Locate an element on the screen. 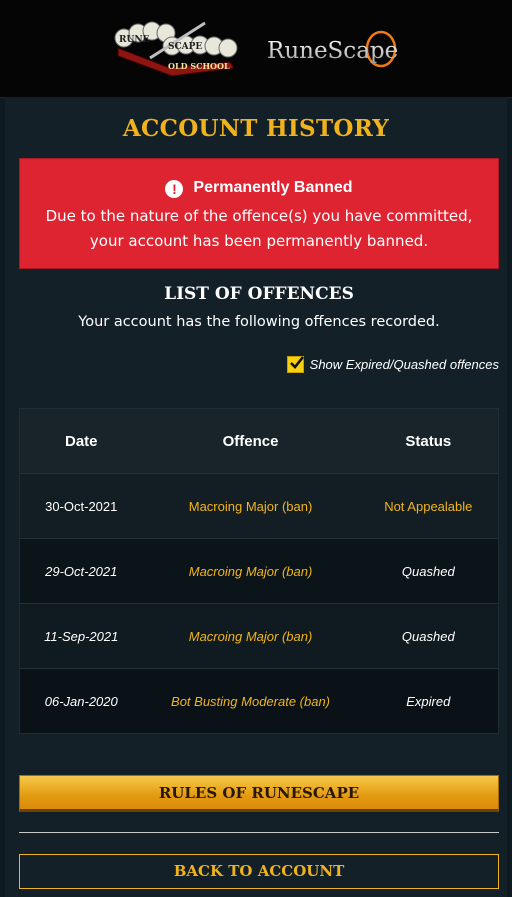 The image size is (512, 897). column-header-status: Status is located at coordinates (428, 441).